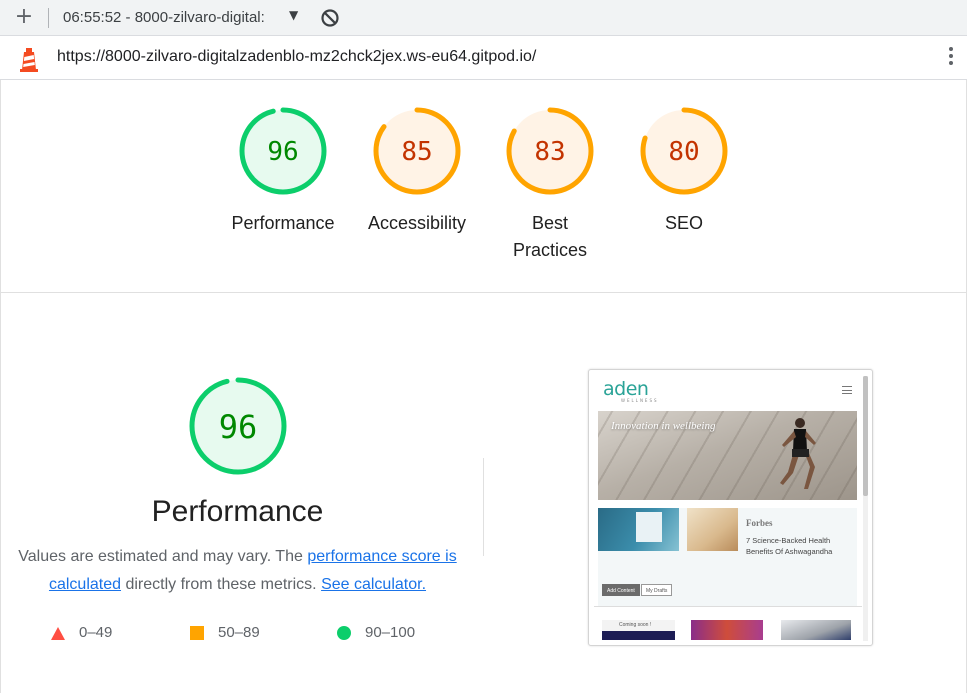  I want to click on gauge-ring: 96, so click(283, 151).